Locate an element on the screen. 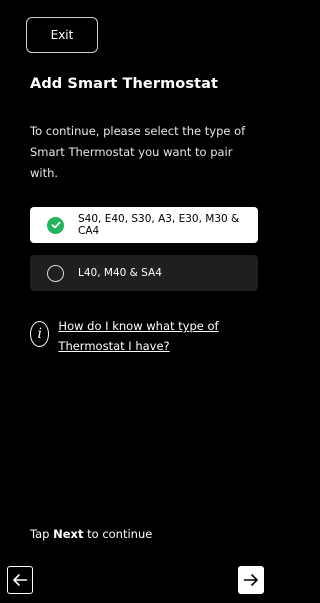 The width and height of the screenshot is (320, 603). page-title: Add Smart Thermostat is located at coordinates (124, 84).